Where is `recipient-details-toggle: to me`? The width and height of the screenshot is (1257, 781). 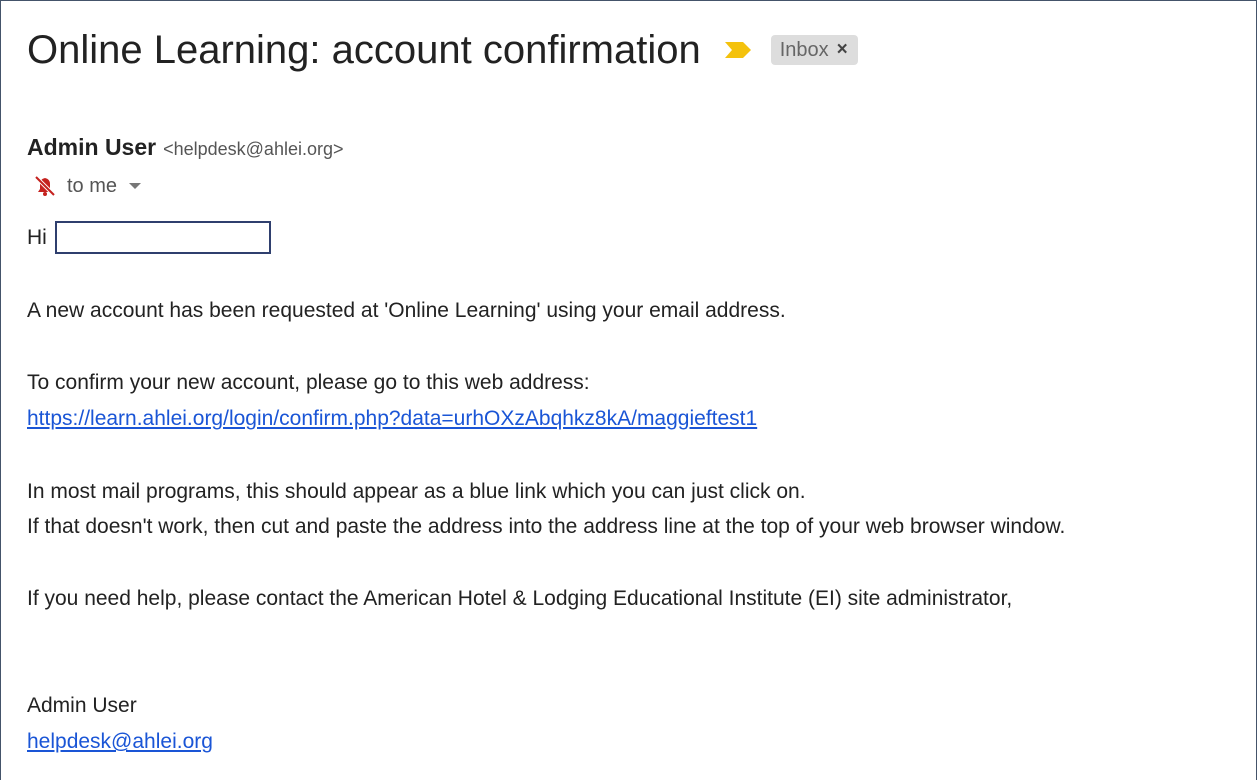
recipient-details-toggle: to me is located at coordinates (87, 186).